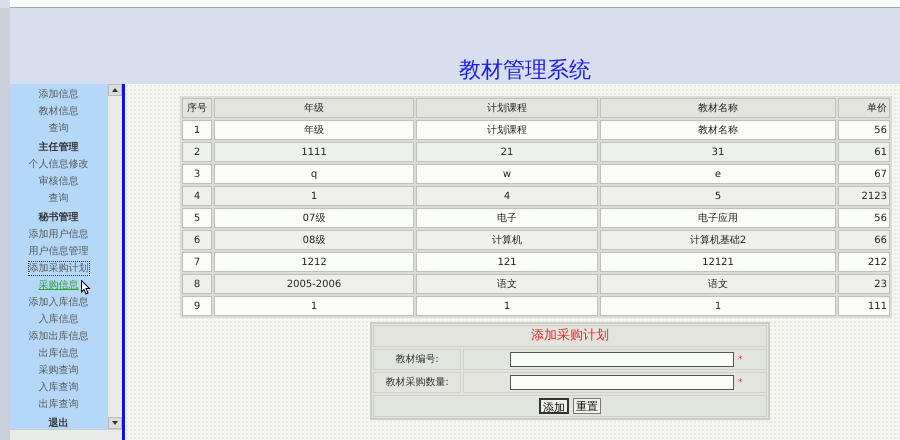 The height and width of the screenshot is (440, 900). Describe the element at coordinates (58, 404) in the screenshot. I see `sidebar-link: 出库查询` at that location.